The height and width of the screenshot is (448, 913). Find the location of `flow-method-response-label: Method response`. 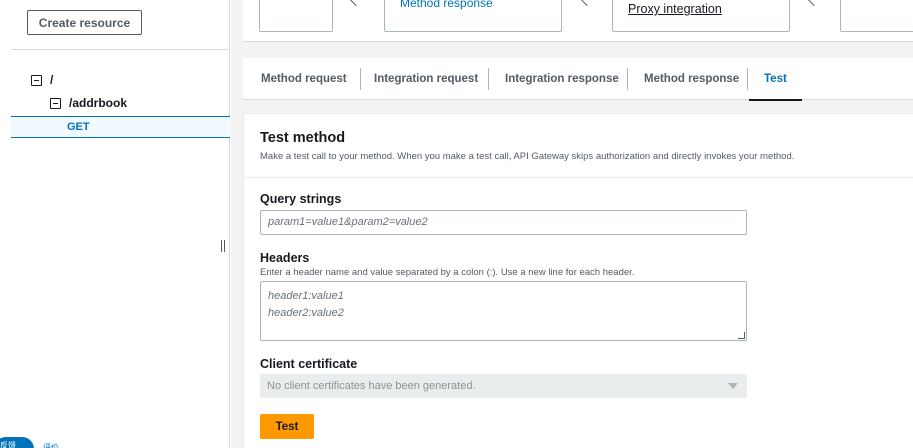

flow-method-response-label: Method response is located at coordinates (446, 5).